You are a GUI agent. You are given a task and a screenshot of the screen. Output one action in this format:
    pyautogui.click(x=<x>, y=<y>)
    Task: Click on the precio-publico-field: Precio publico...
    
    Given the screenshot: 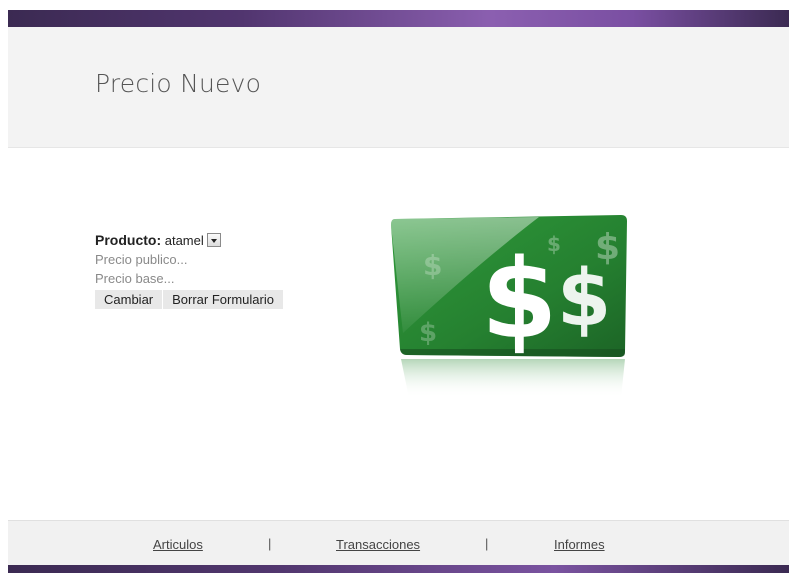 What is the action you would take?
    pyautogui.click(x=189, y=259)
    